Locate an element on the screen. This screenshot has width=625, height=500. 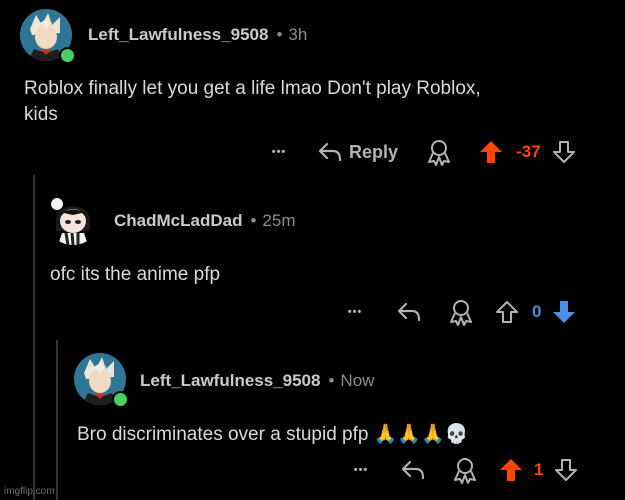
comment-meta: Left_Lawfulness_9508 • 3h is located at coordinates (197, 35).